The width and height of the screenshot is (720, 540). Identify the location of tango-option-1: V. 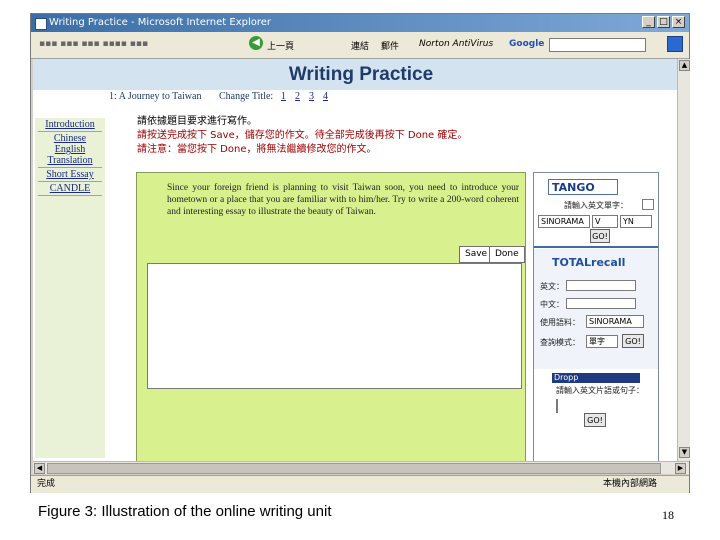
(605, 221).